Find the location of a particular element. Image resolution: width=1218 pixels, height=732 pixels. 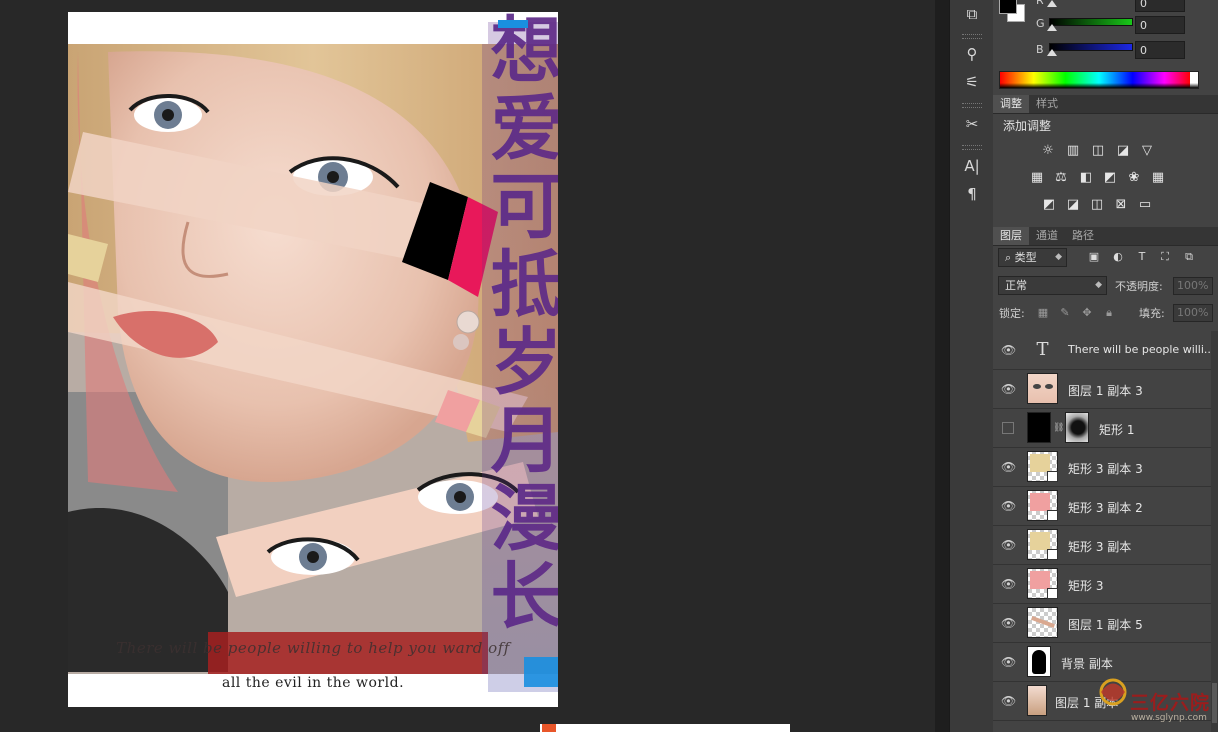

history-icon: ⧉ is located at coordinates (972, 14).